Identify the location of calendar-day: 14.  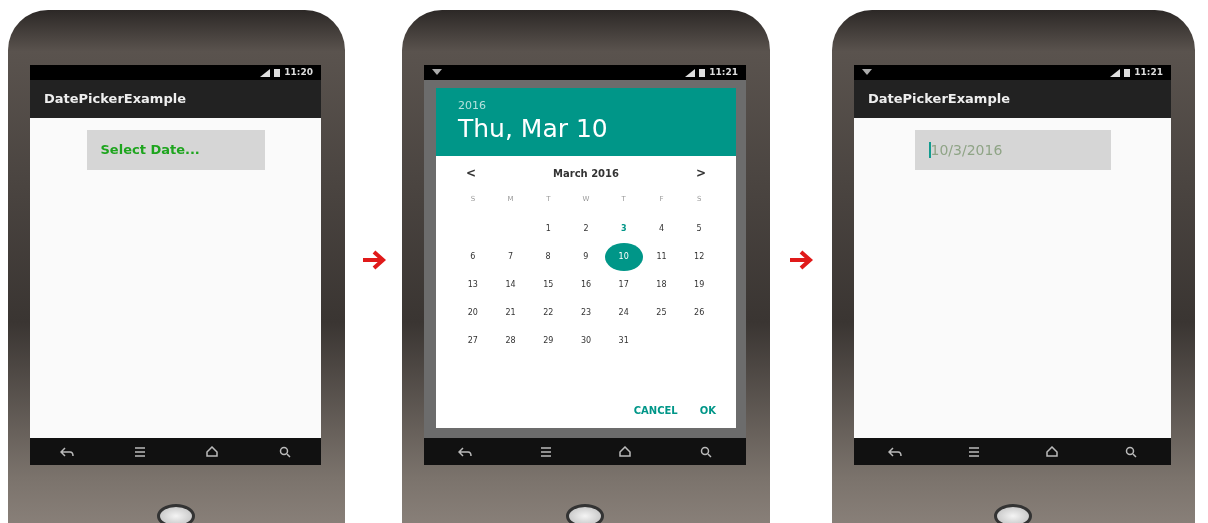
(510, 284).